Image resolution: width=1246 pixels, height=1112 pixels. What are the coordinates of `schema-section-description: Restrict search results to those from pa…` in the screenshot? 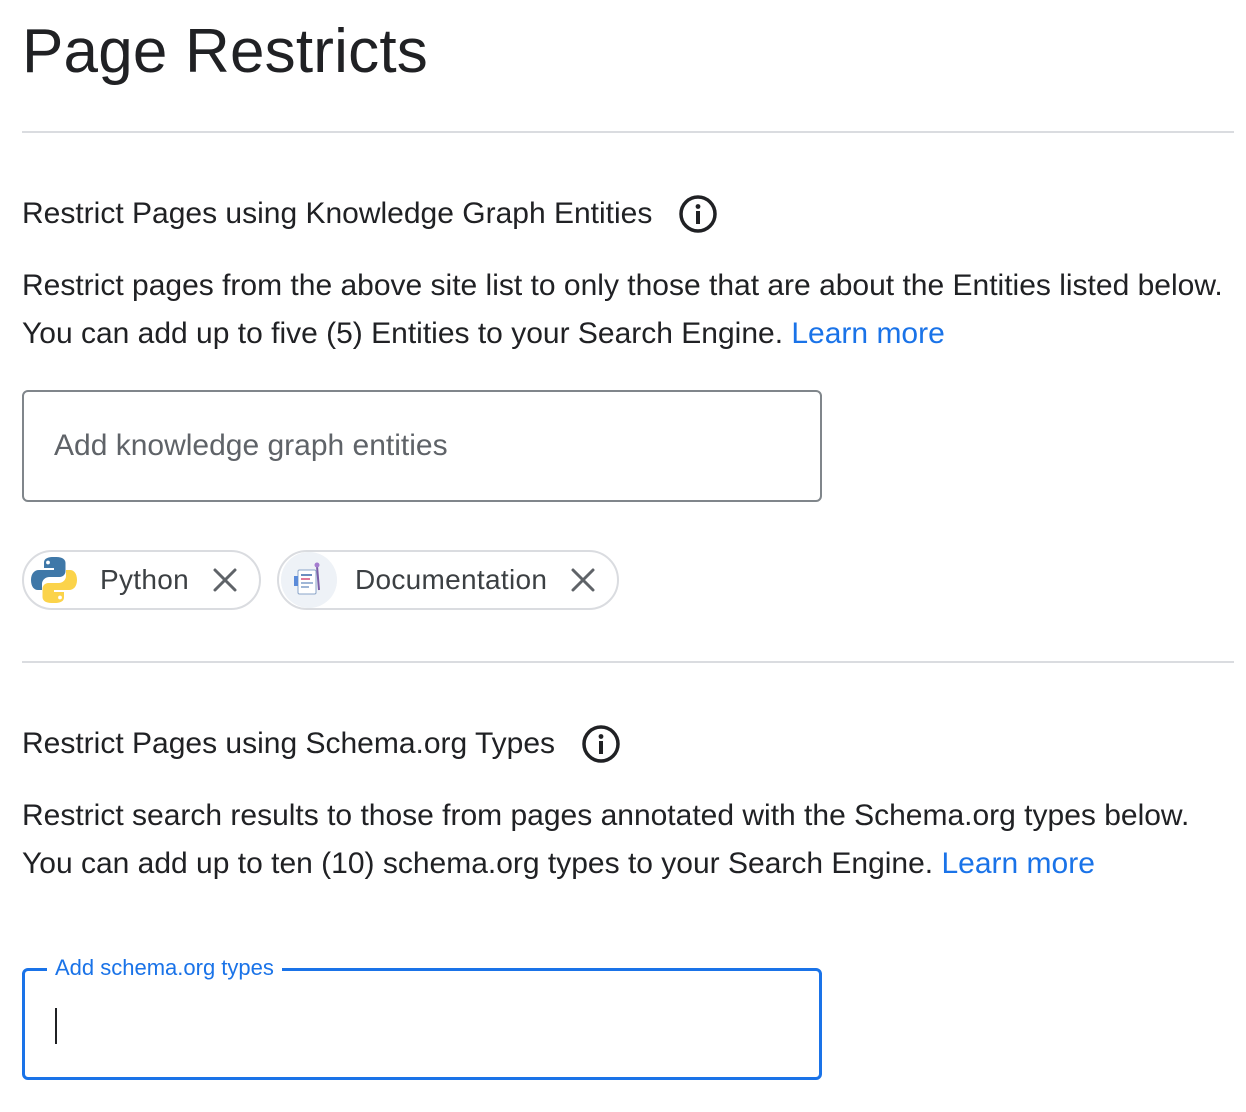 It's located at (629, 840).